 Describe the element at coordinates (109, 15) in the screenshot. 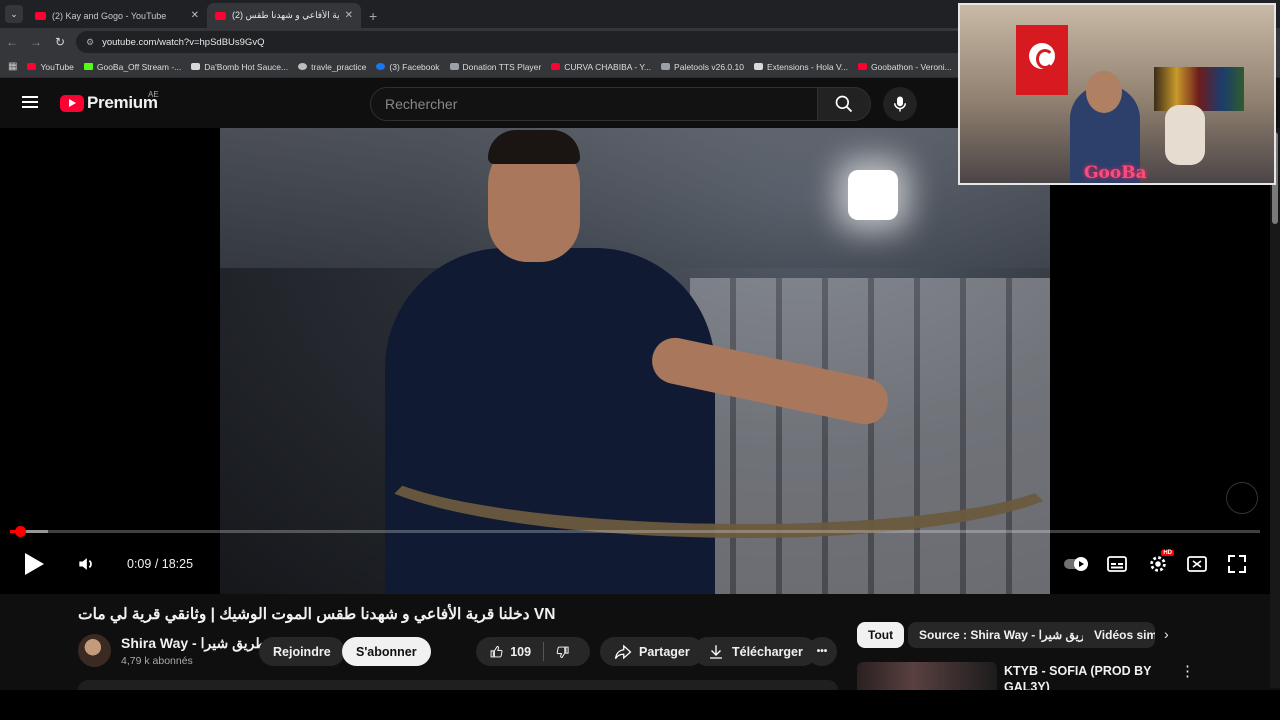

I see `tab-title: (2) Kay and Gogo - YouTube` at that location.